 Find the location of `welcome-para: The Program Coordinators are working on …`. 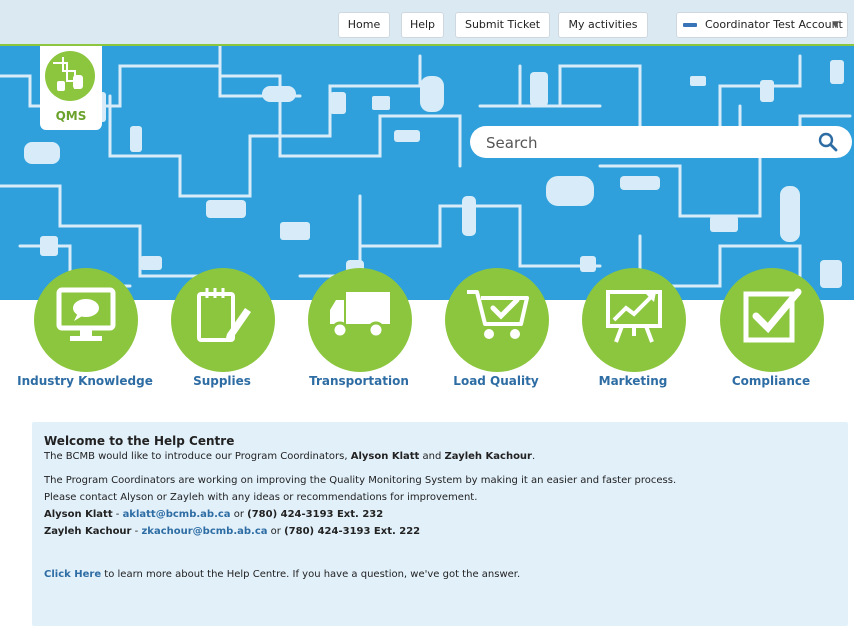

welcome-para: The Program Coordinators are working on … is located at coordinates (360, 480).